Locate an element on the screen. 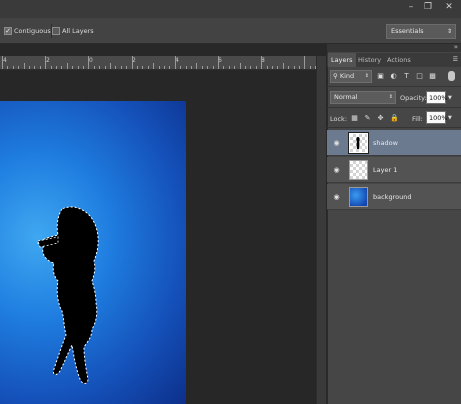 Image resolution: width=461 pixels, height=404 pixels. type-filter-icon: T is located at coordinates (406, 76).